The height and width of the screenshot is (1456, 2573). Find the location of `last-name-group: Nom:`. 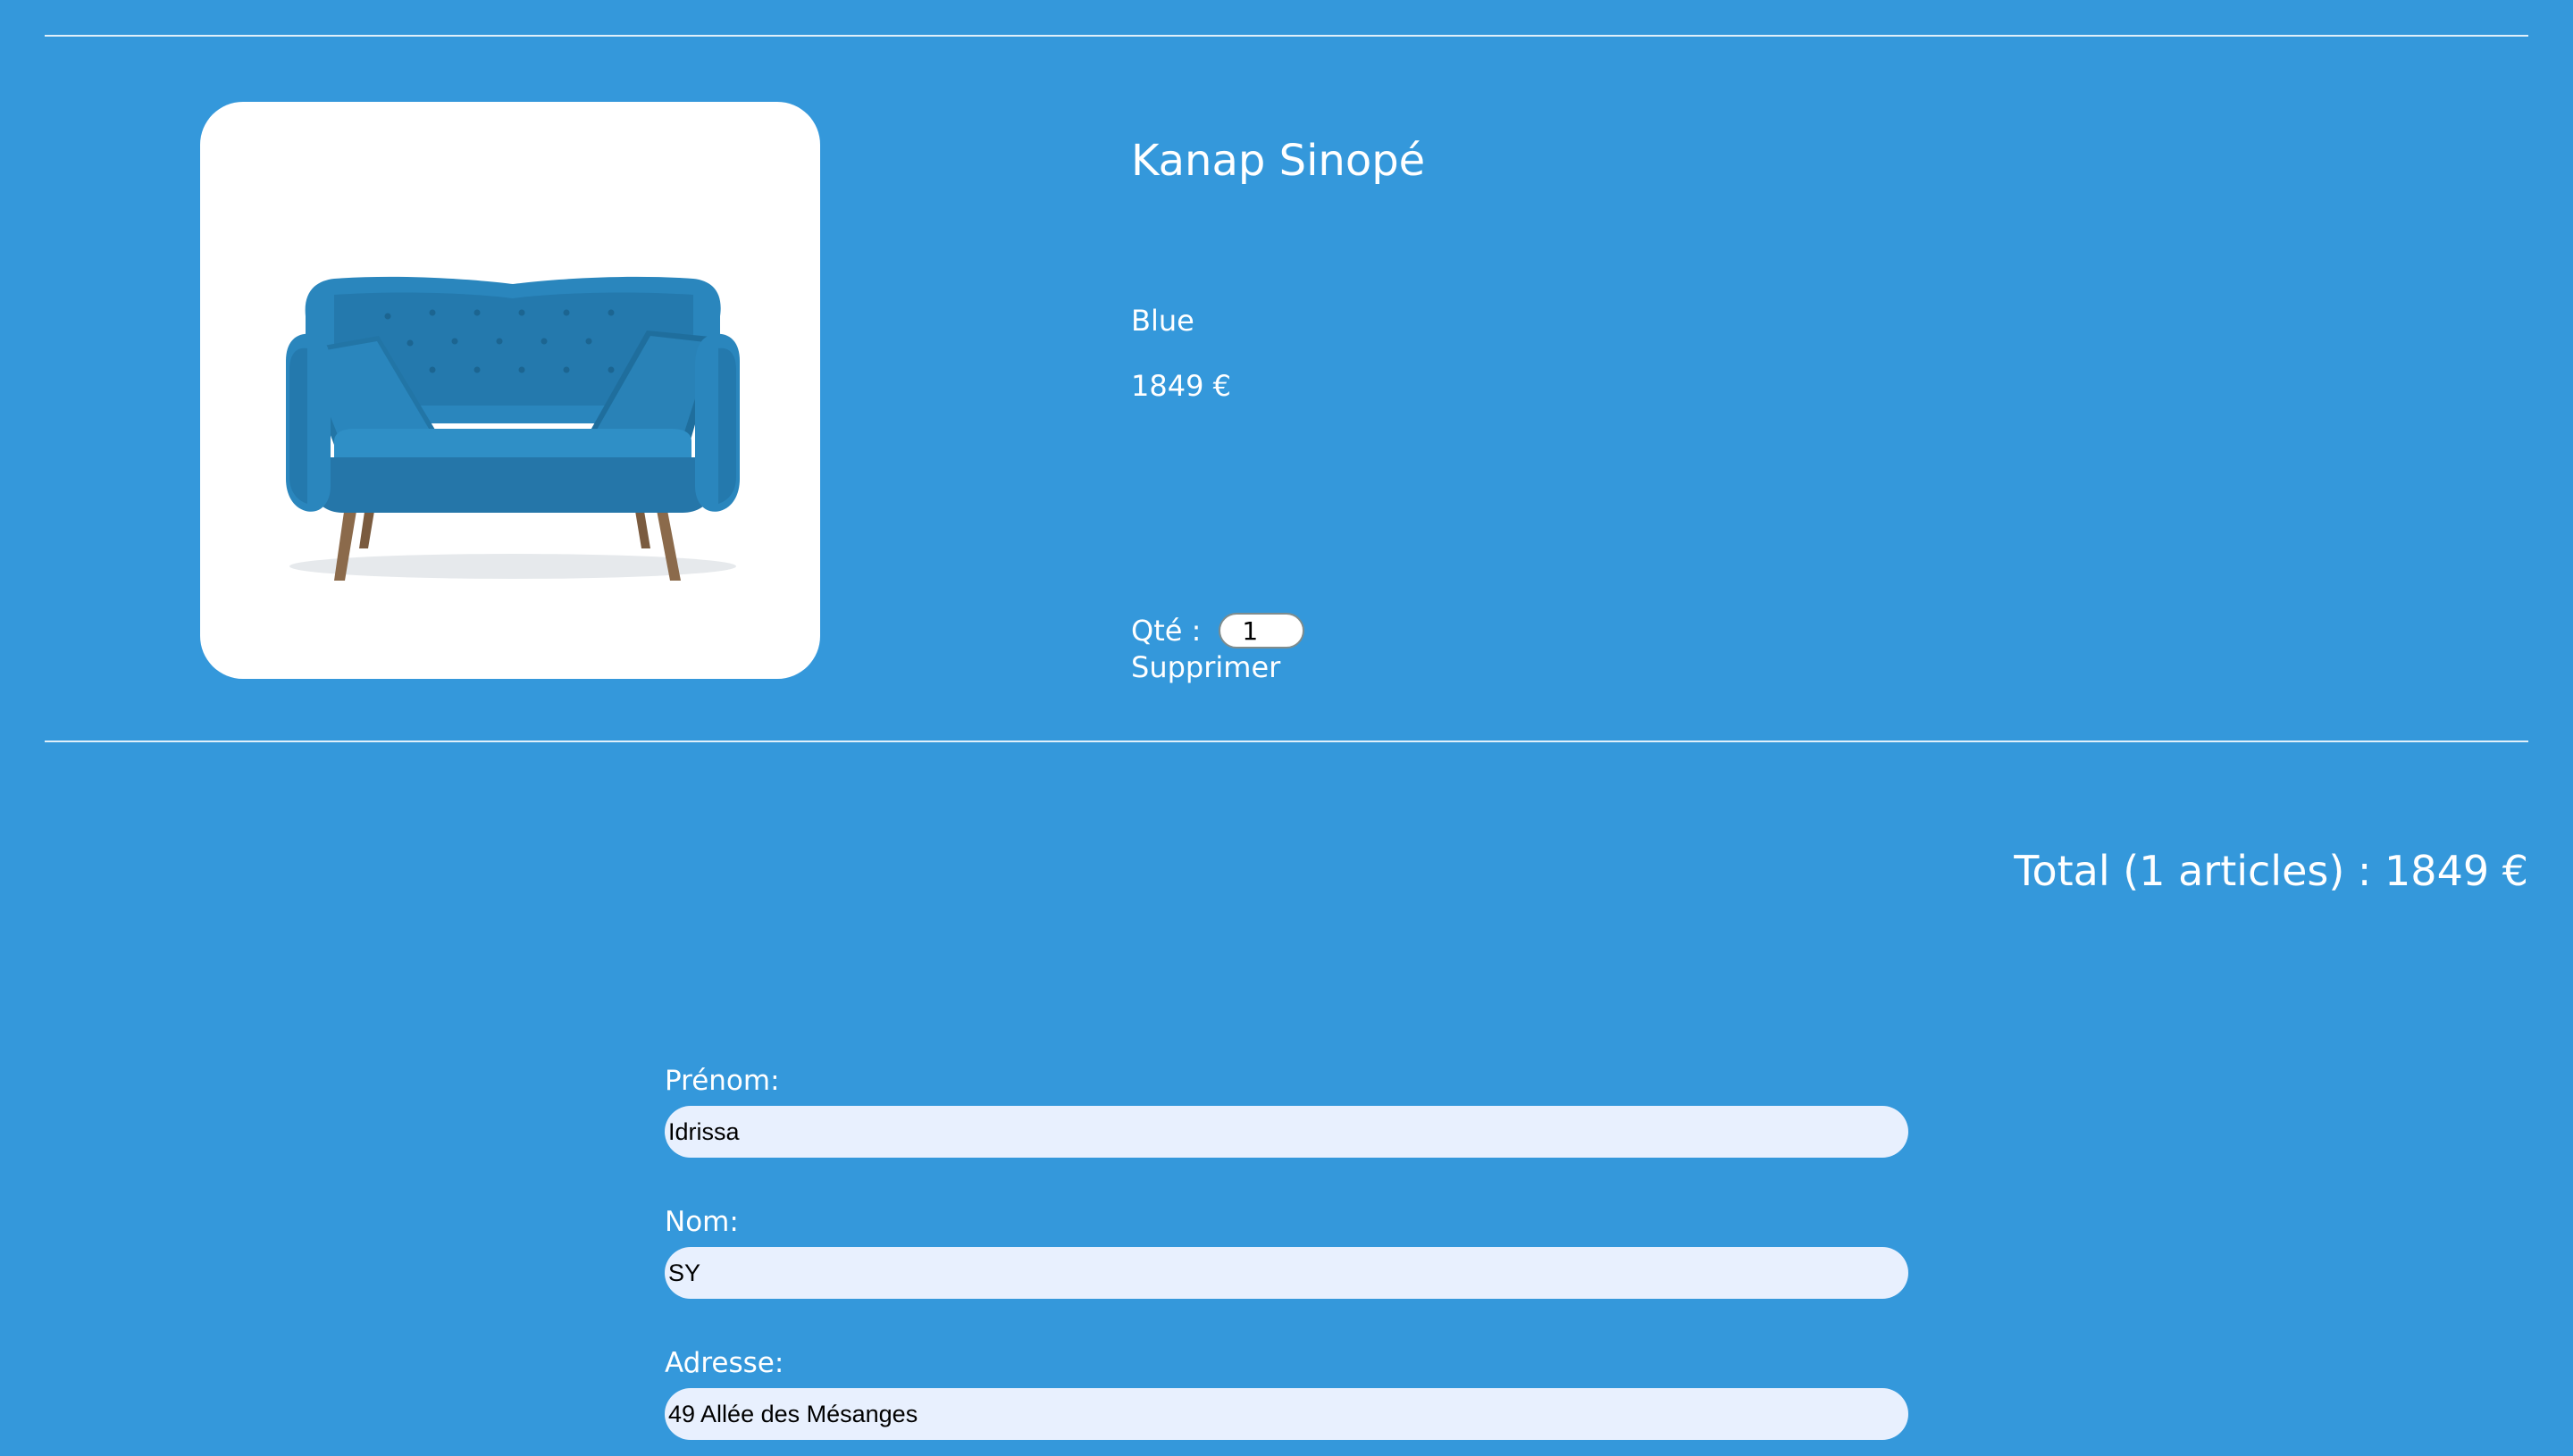

last-name-group: Nom: is located at coordinates (1286, 1252).